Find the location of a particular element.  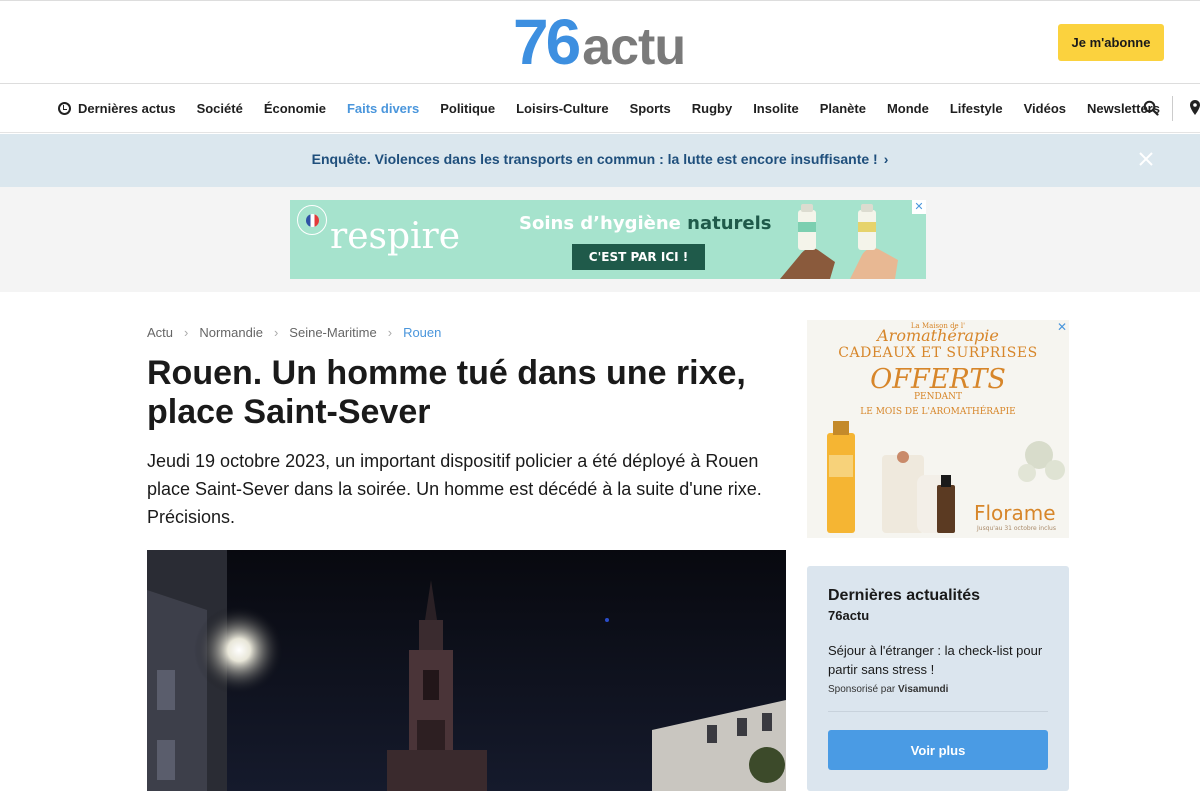

site-header: 76 actu Je m'abonne is located at coordinates (600, 42).